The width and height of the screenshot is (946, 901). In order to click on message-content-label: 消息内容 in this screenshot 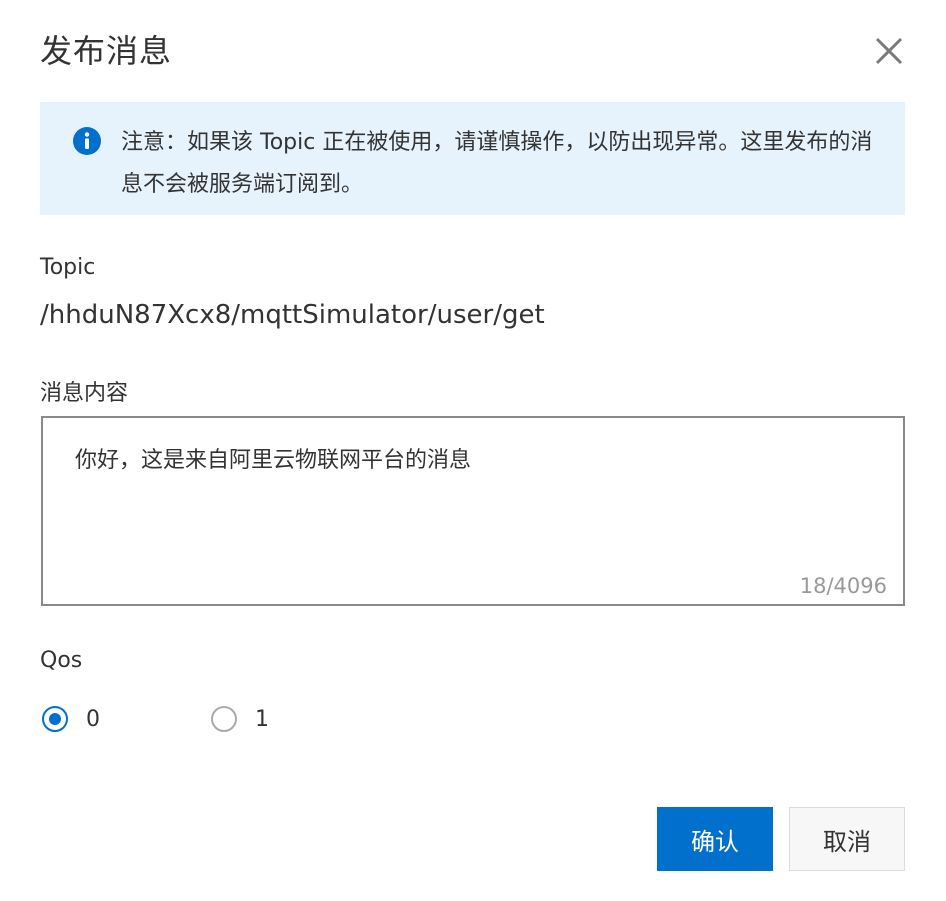, I will do `click(84, 393)`.